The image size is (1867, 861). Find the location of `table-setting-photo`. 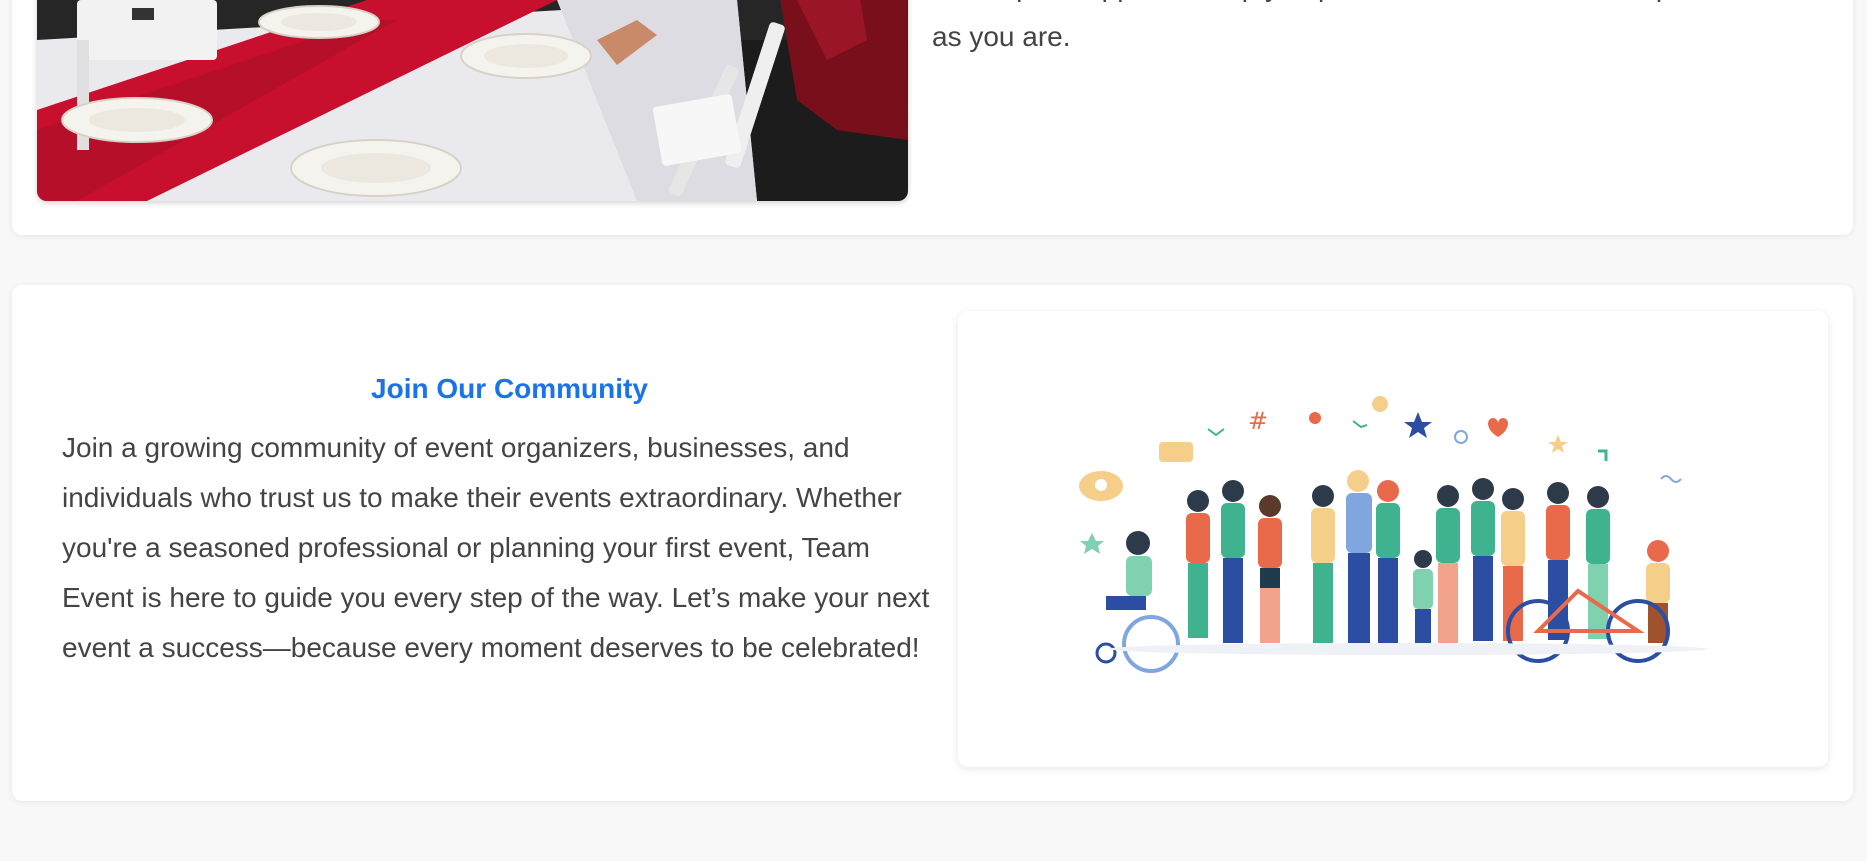

table-setting-photo is located at coordinates (472, 100).